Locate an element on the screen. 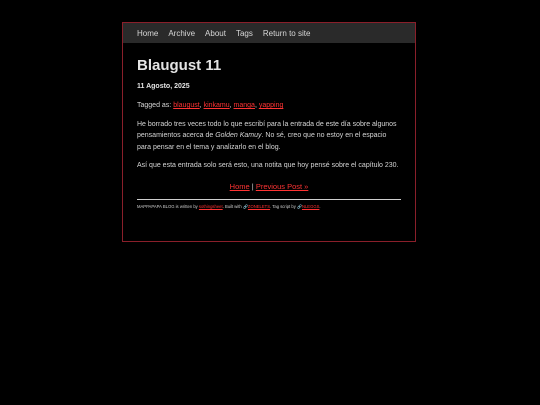 This screenshot has height=405, width=540. nav-about: About is located at coordinates (215, 33).